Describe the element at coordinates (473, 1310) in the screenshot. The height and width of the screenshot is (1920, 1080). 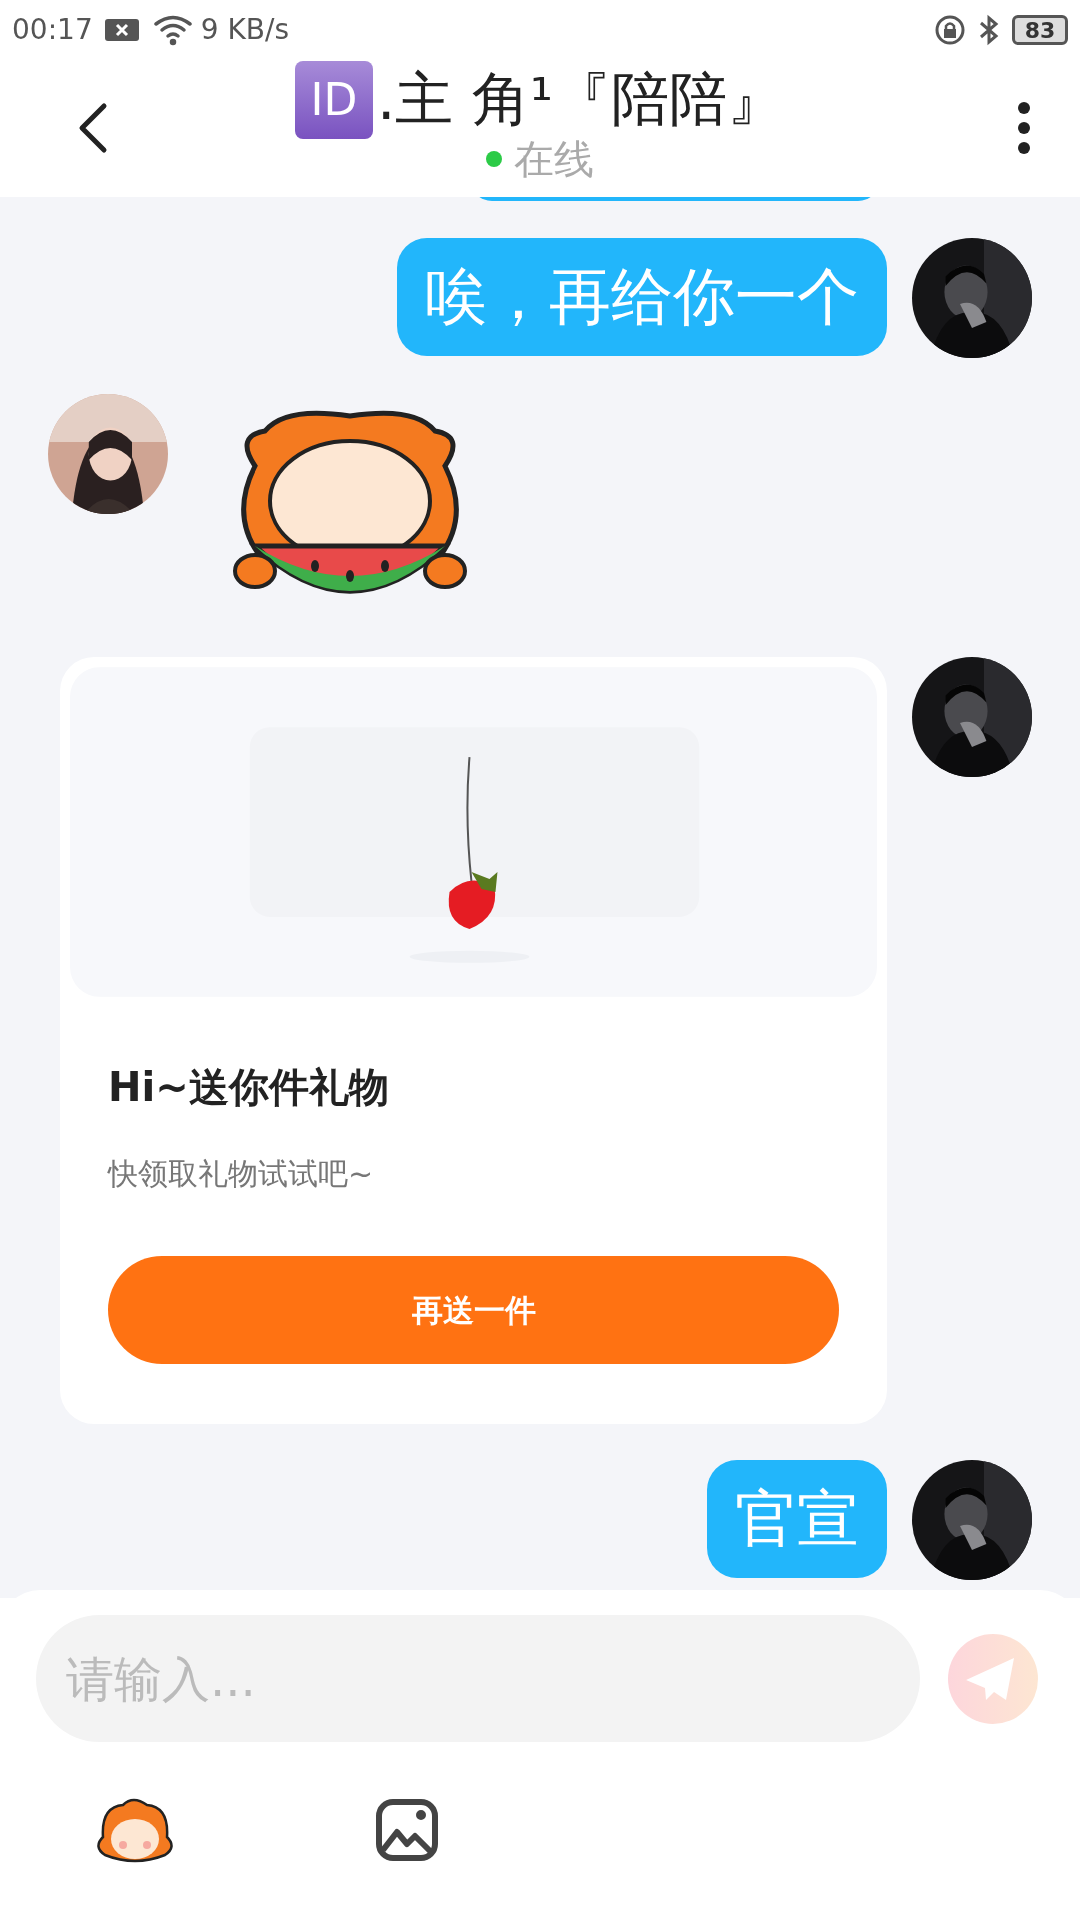
I see `send-again-button: 再送一件` at that location.